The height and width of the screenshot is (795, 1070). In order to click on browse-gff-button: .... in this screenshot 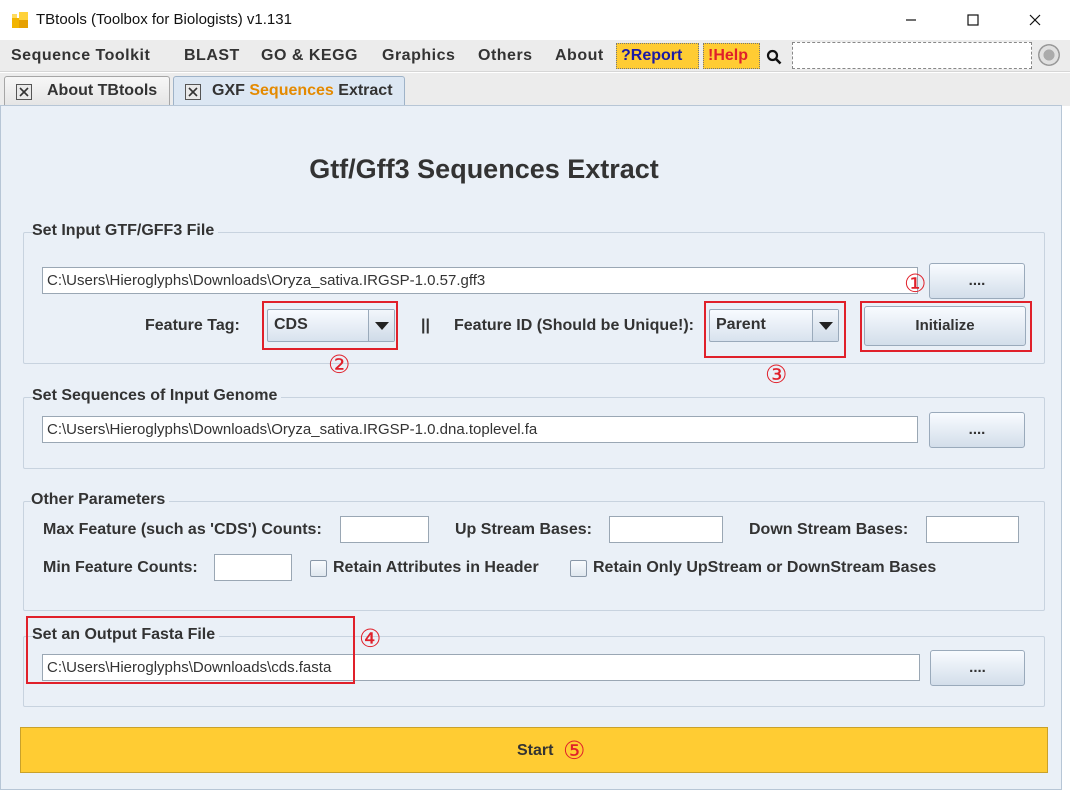, I will do `click(977, 281)`.